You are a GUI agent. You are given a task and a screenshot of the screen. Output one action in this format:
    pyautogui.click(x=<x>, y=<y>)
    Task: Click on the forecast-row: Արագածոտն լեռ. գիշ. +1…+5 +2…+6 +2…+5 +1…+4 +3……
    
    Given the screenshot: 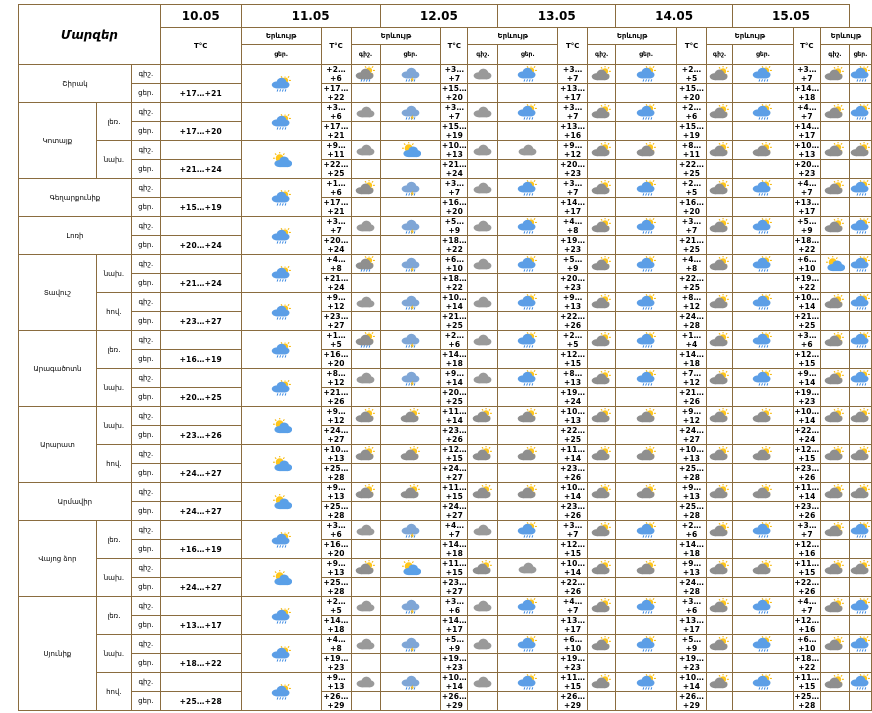 What is the action you would take?
    pyautogui.click(x=445, y=368)
    